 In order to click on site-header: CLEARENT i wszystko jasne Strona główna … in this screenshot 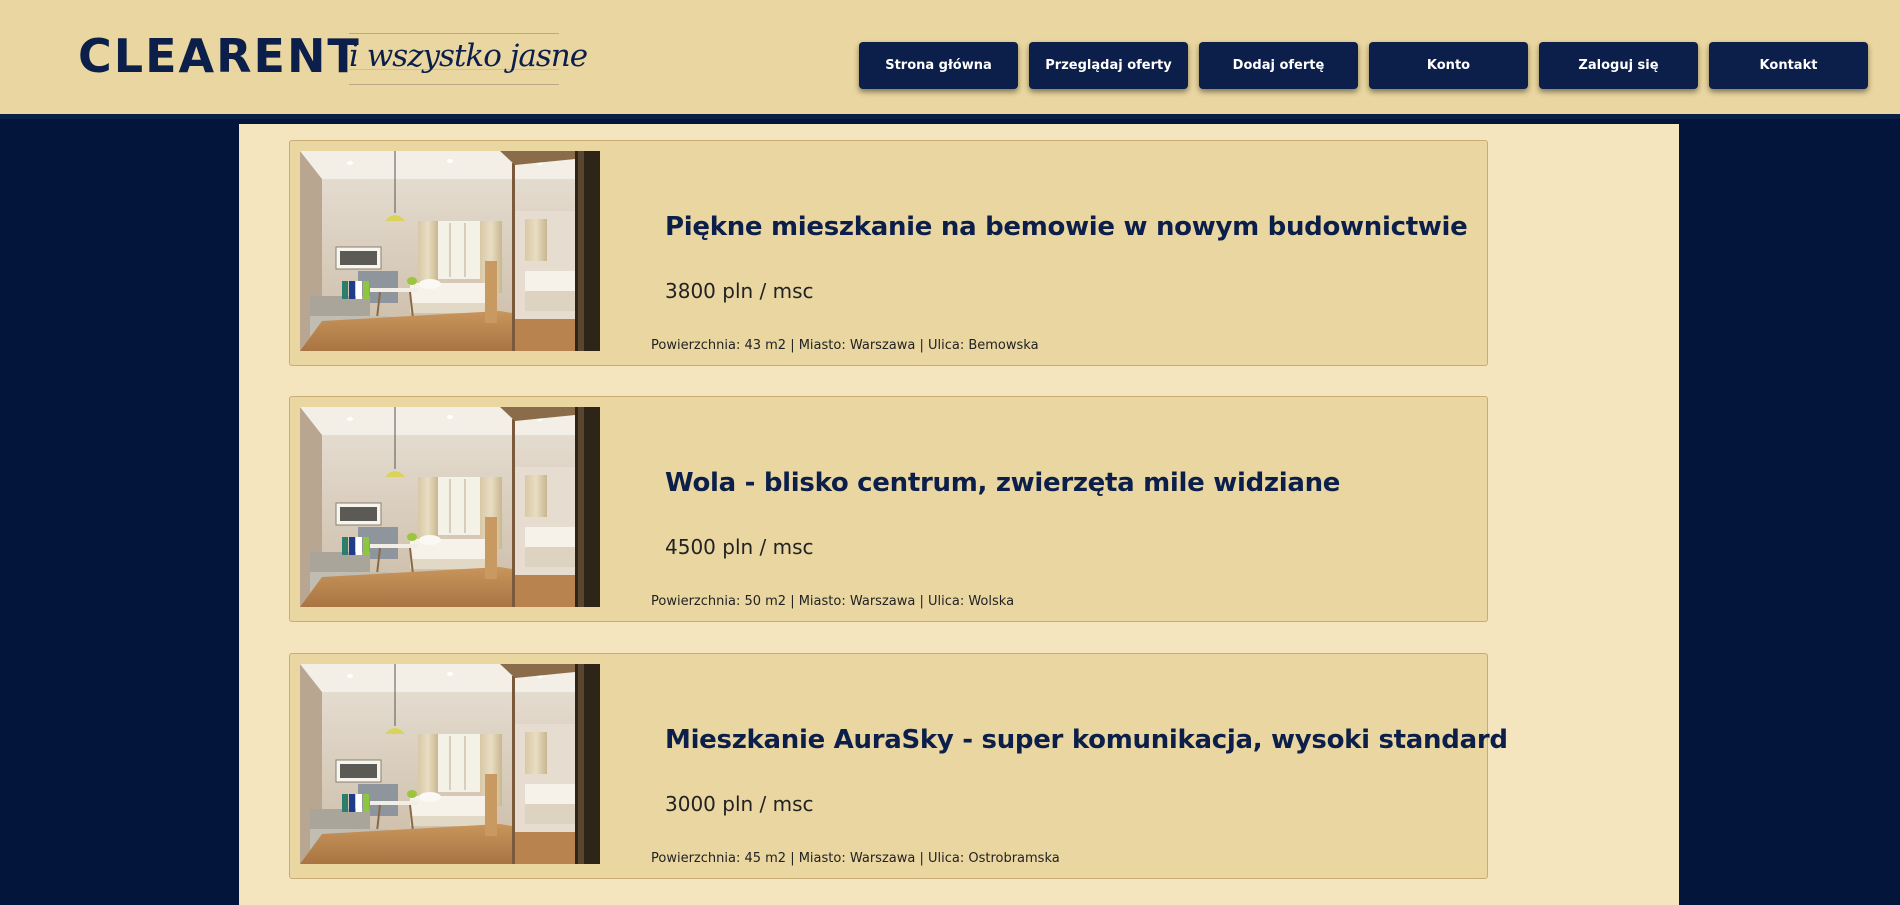, I will do `click(950, 59)`.